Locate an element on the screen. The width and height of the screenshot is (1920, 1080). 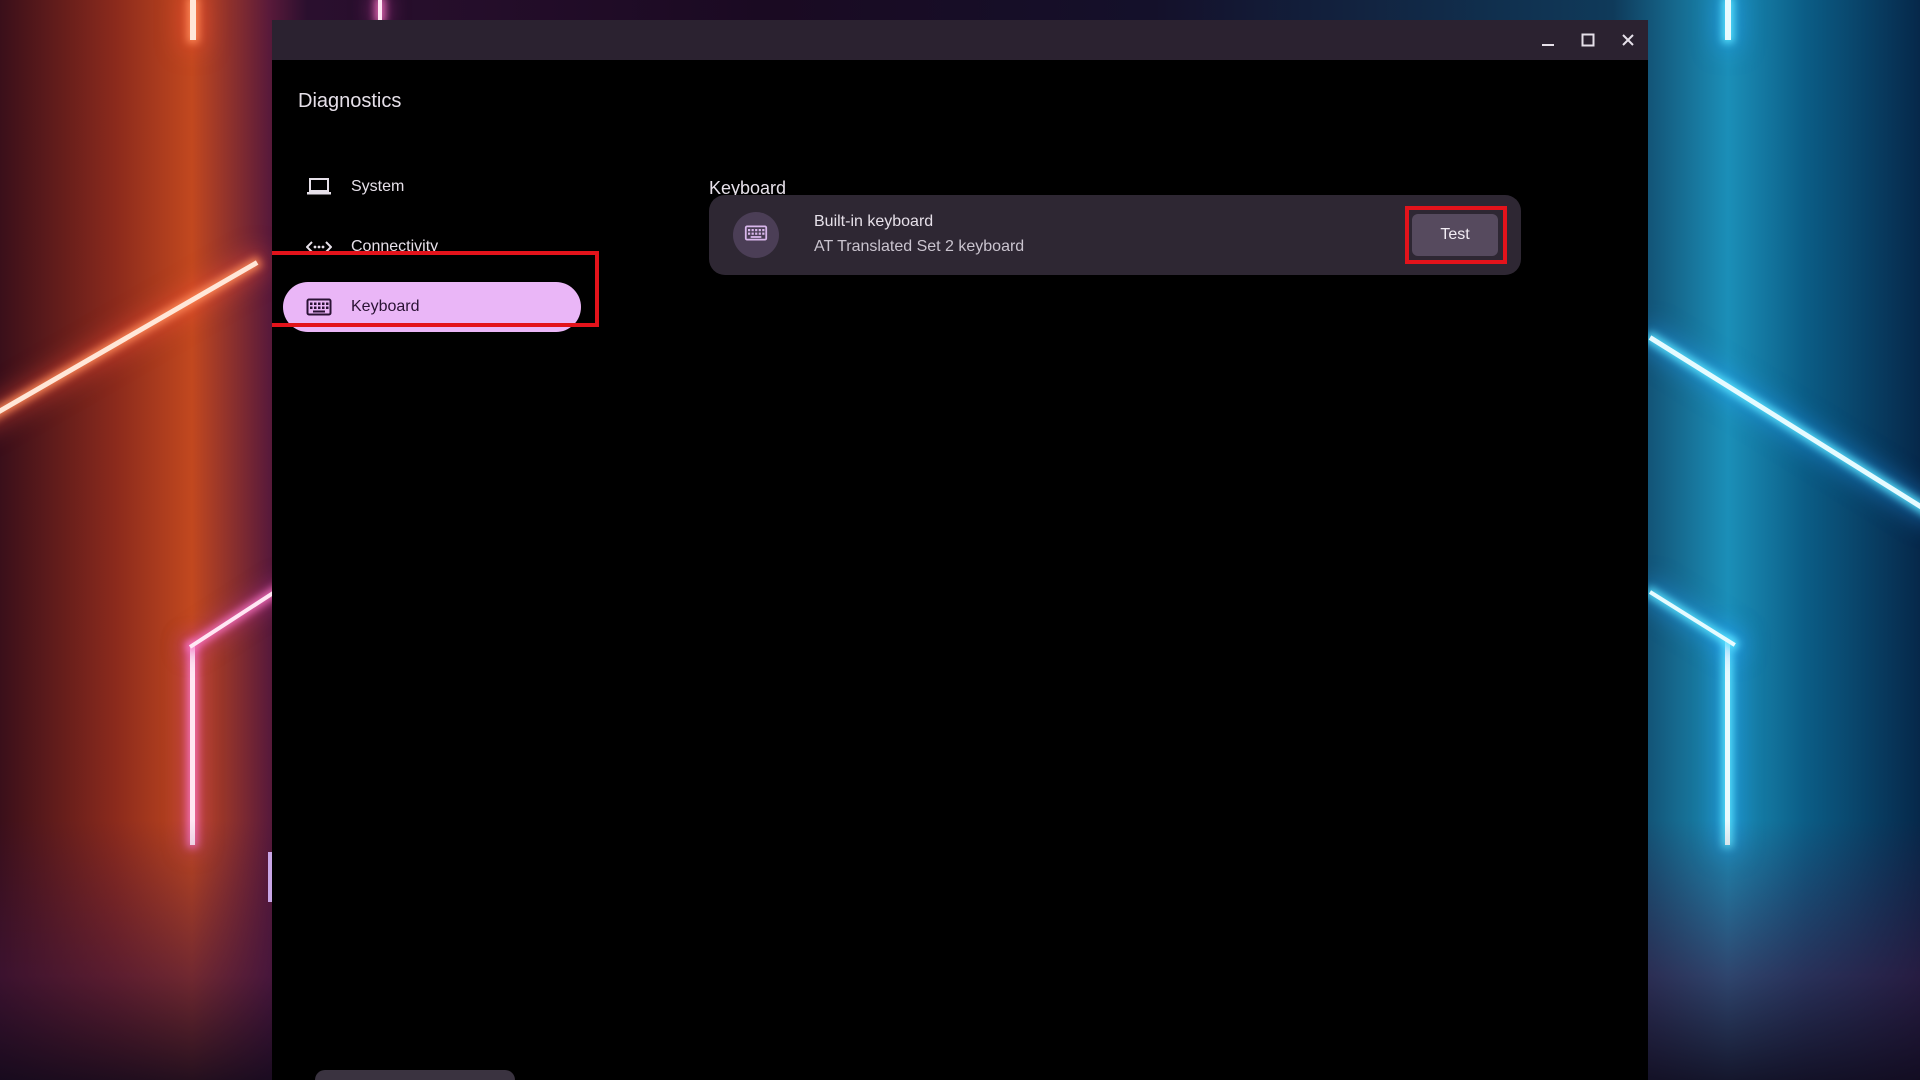
sidebar-item-label: Connectivity is located at coordinates (395, 246).